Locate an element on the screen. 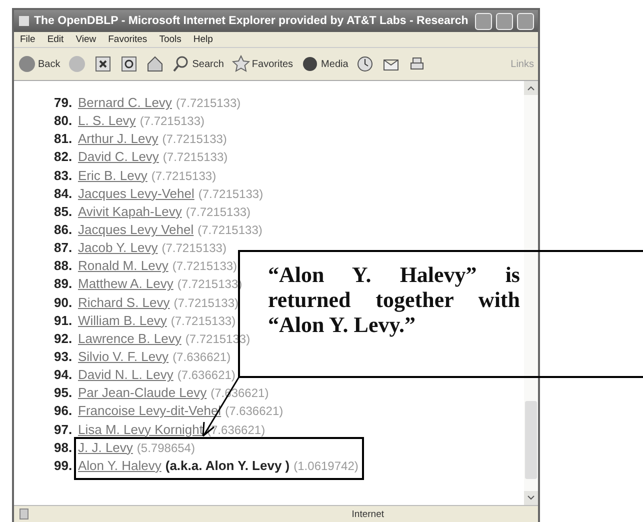 Image resolution: width=643 pixels, height=522 pixels. author-link: Lisa M. Levy Kornight is located at coordinates (141, 429).